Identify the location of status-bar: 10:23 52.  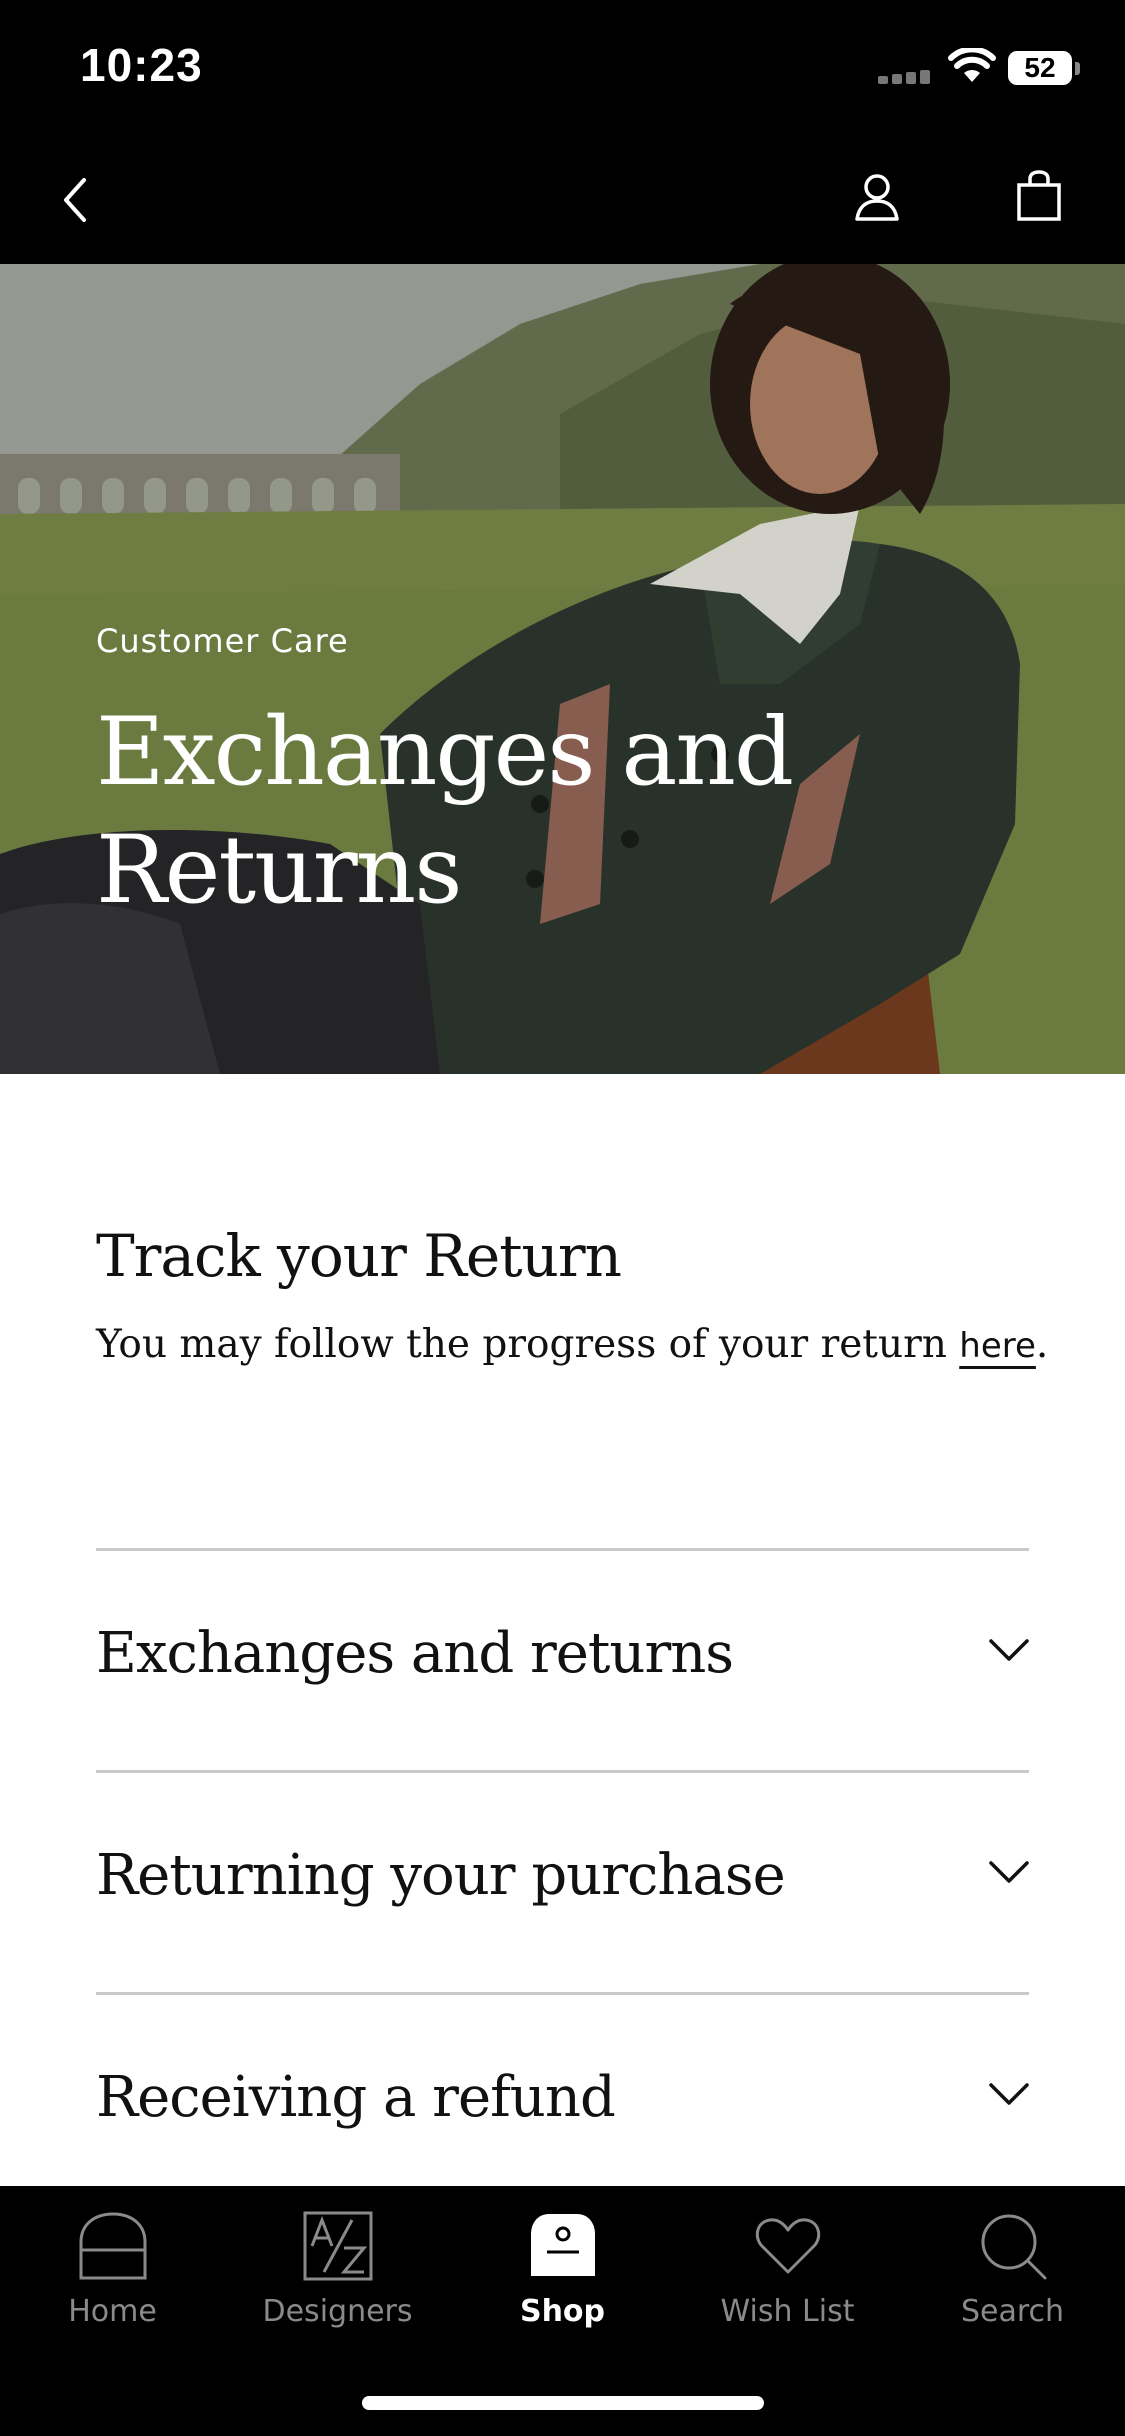
(562, 66).